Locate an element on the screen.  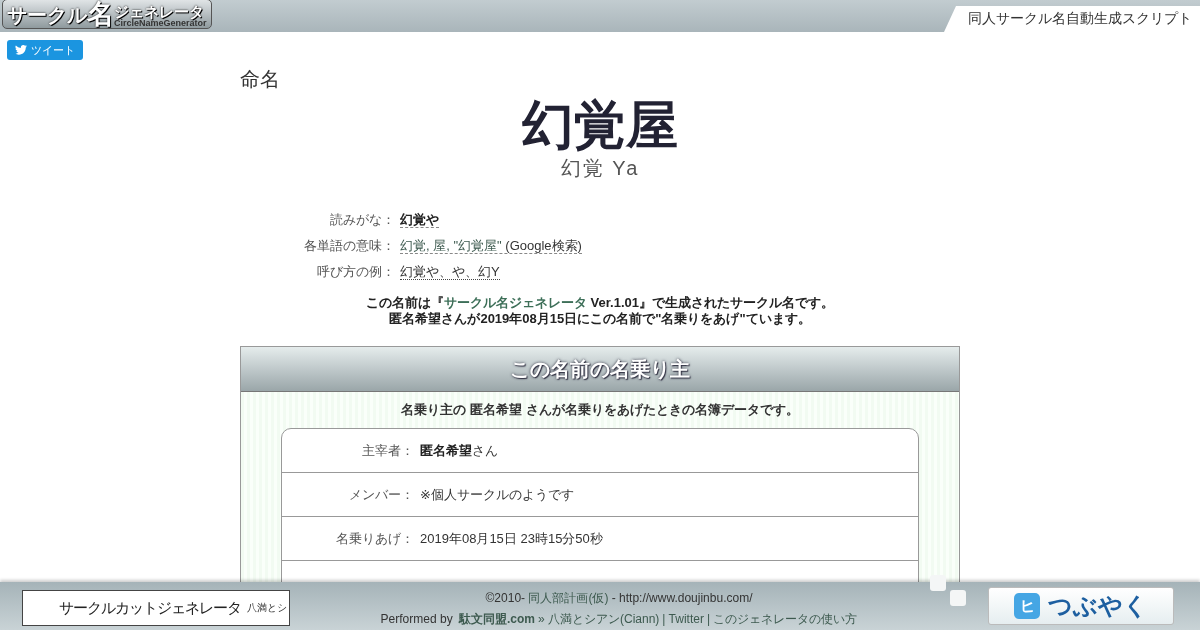
field-value: 2019年08月15日 23時15分50秒 is located at coordinates (511, 538).